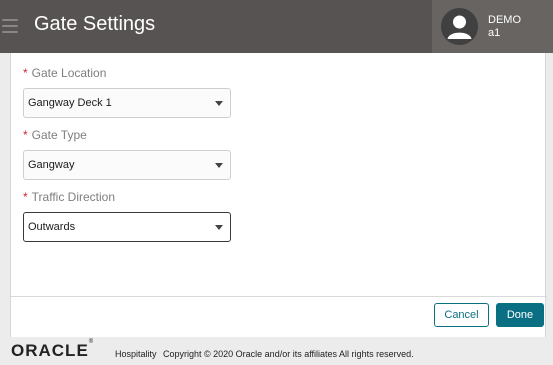  What do you see at coordinates (127, 103) in the screenshot?
I see `gate-location-select: Gangway Deck 1` at bounding box center [127, 103].